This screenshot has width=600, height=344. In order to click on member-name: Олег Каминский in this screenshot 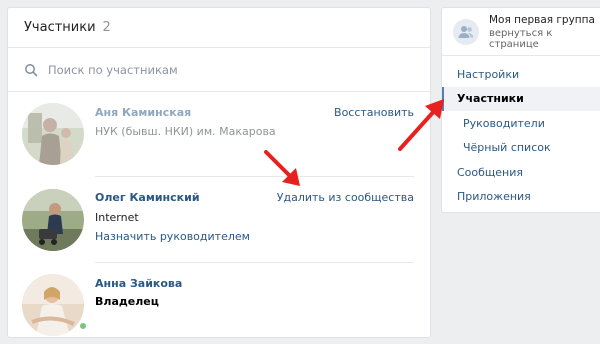, I will do `click(147, 197)`.